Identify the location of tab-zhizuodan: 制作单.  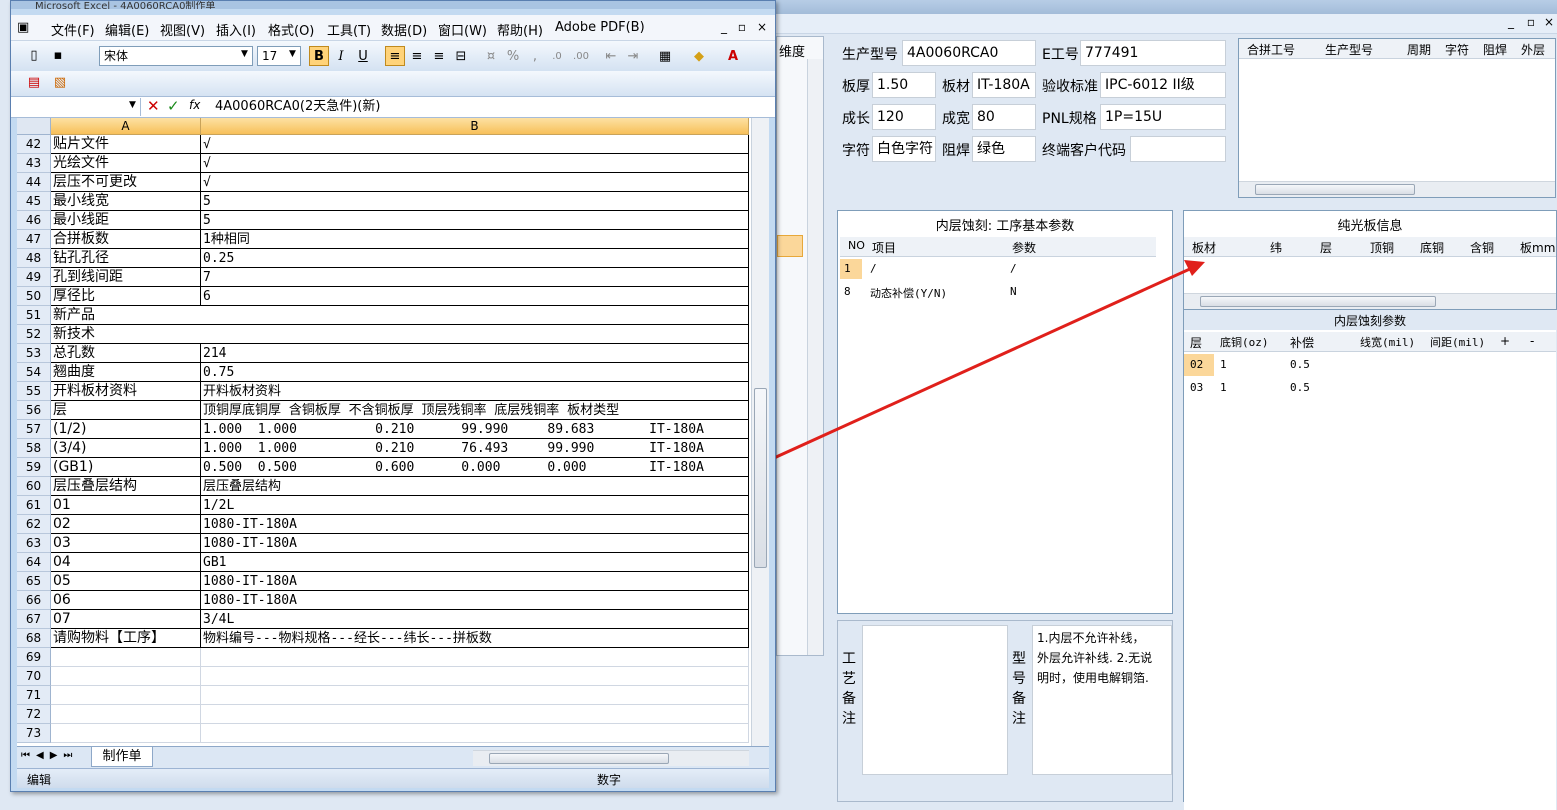
(122, 757).